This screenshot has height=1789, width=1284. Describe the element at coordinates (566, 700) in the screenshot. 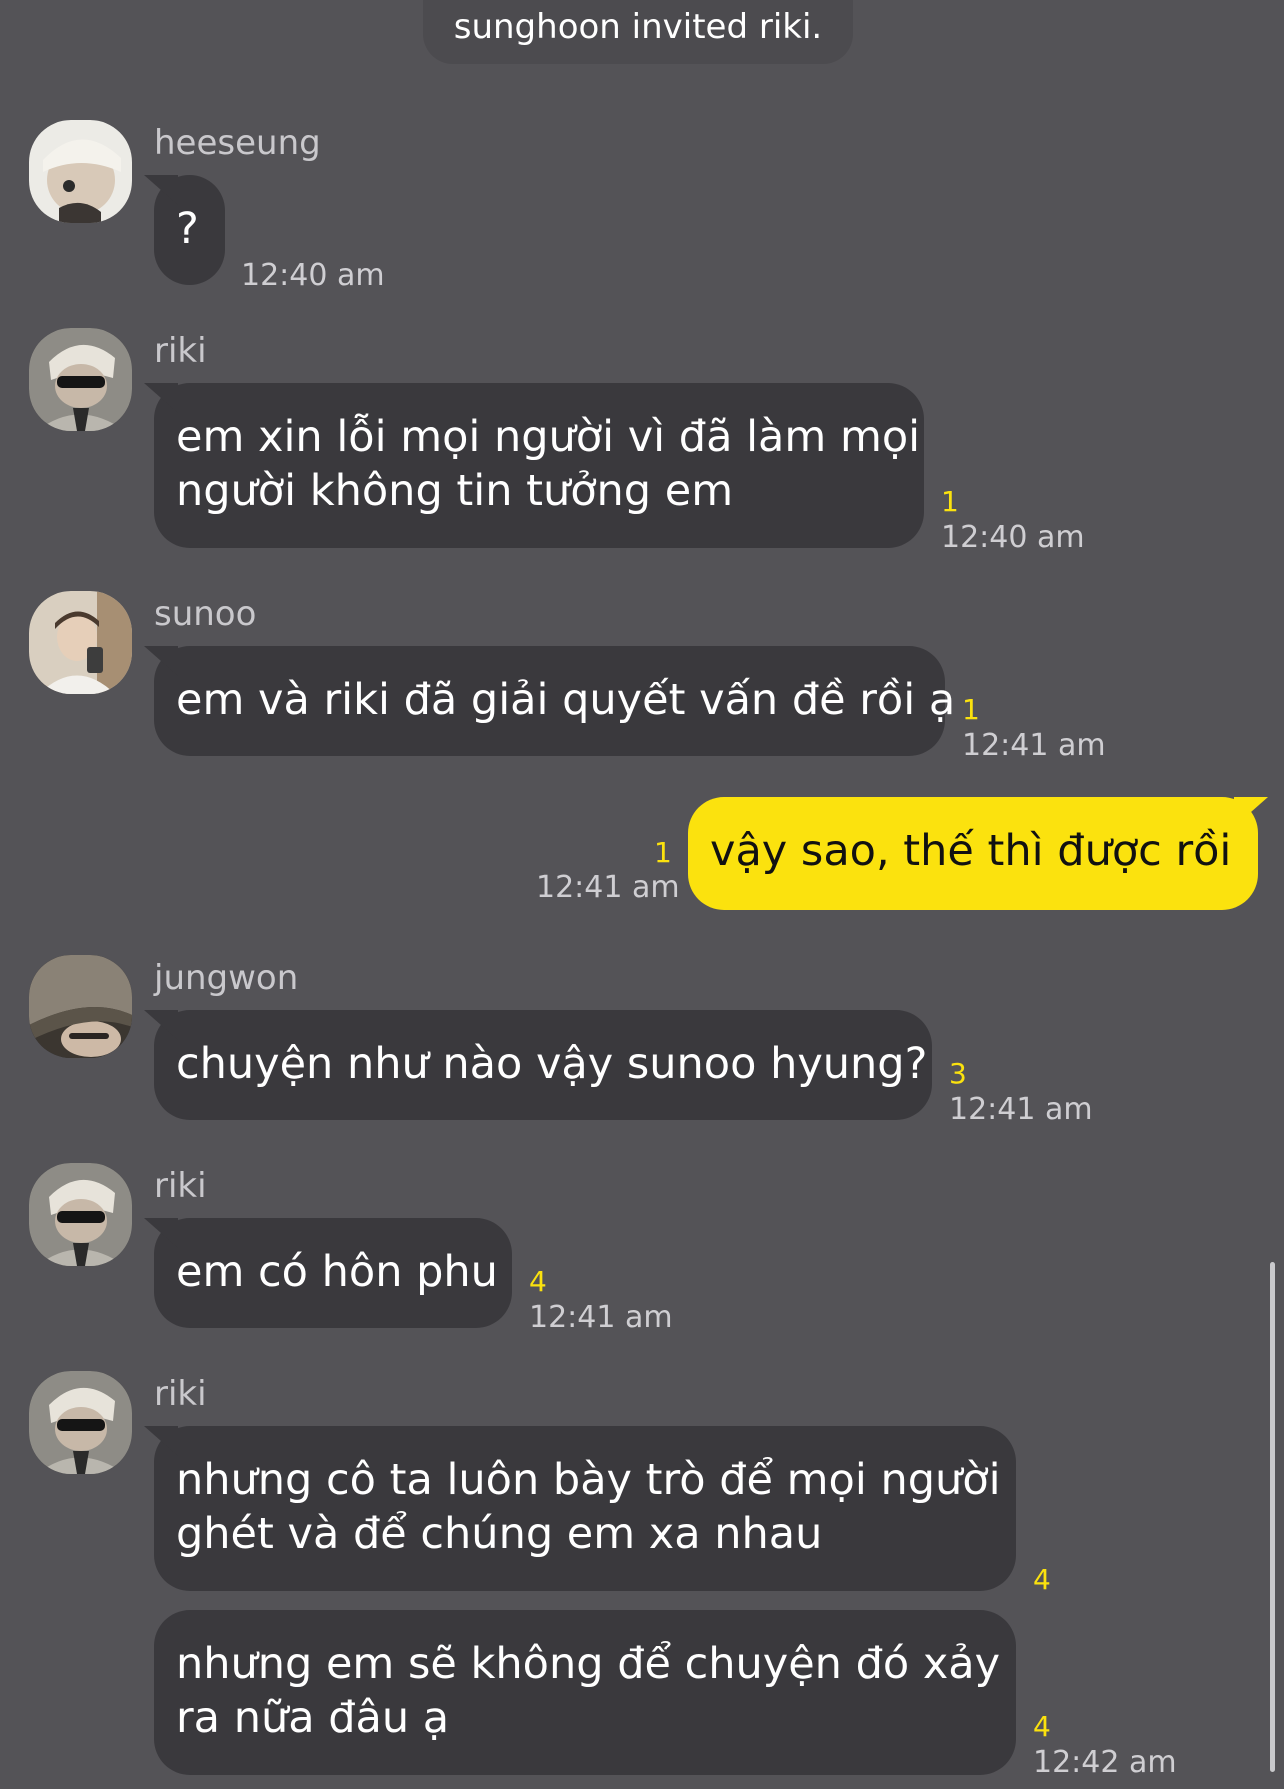

I see `message-text: em và riki đã giải quyết vấn đề rồi ạ` at that location.